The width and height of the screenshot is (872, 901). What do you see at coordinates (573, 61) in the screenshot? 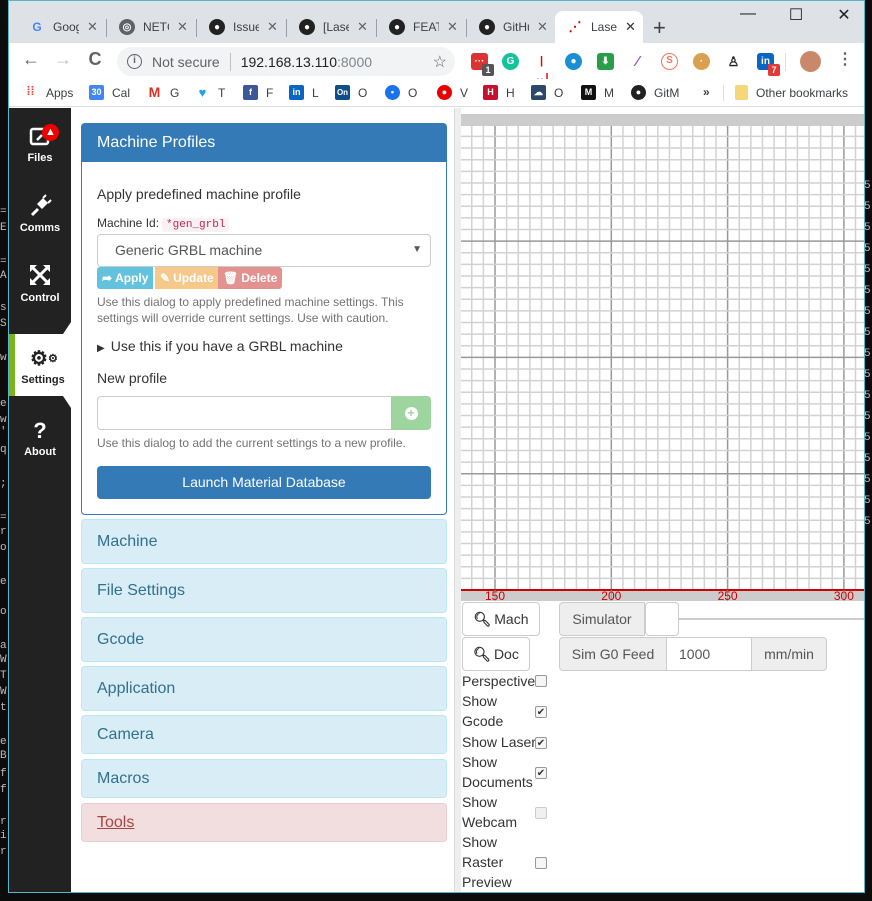
I see `eye-icon: ●` at bounding box center [573, 61].